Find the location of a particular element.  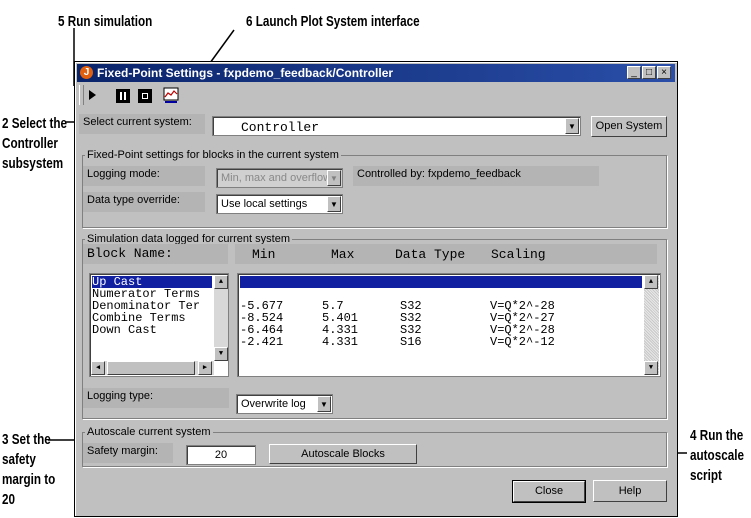

block-list-hscrollbar: ◀ ▶ is located at coordinates (152, 368).